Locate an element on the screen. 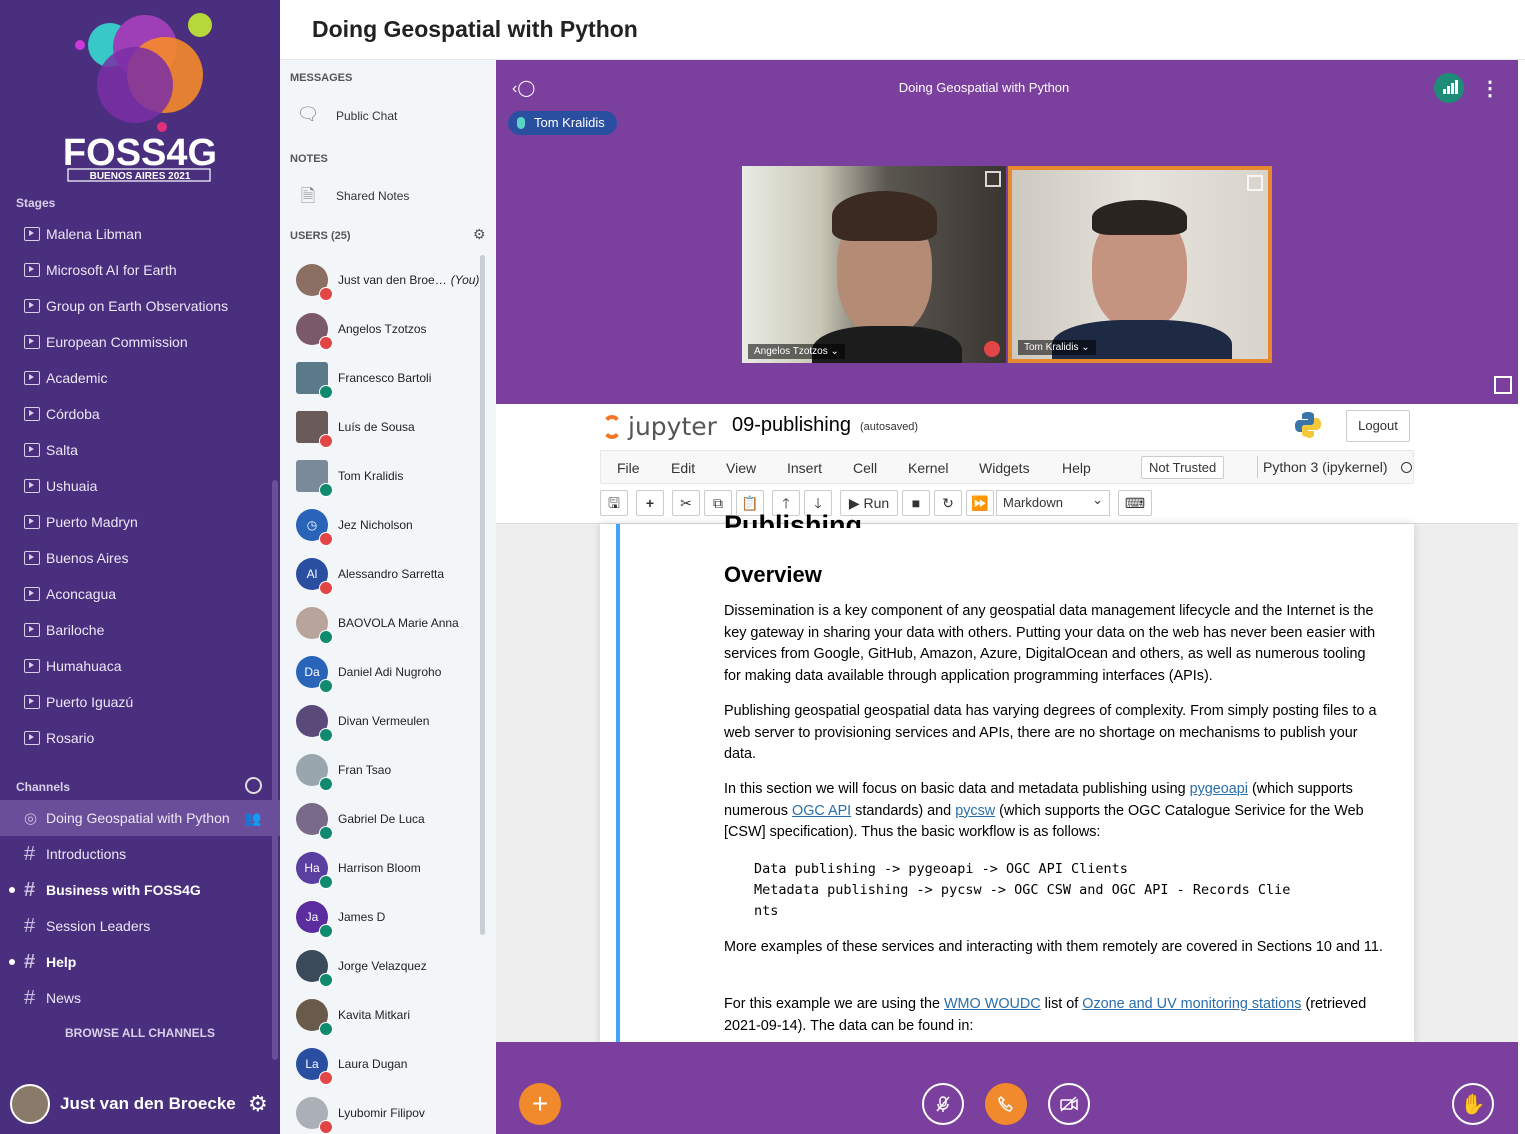 The width and height of the screenshot is (1525, 1134). avatar: Ha is located at coordinates (314, 870).